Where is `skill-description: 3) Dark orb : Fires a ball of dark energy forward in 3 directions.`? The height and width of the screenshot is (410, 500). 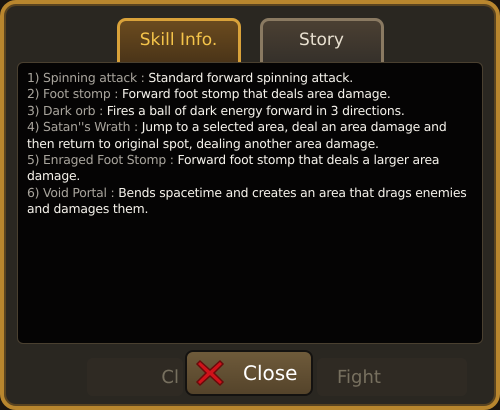
skill-description: 3) Dark orb : Fires a ball of dark energy forward in 3 directions. is located at coordinates (216, 111).